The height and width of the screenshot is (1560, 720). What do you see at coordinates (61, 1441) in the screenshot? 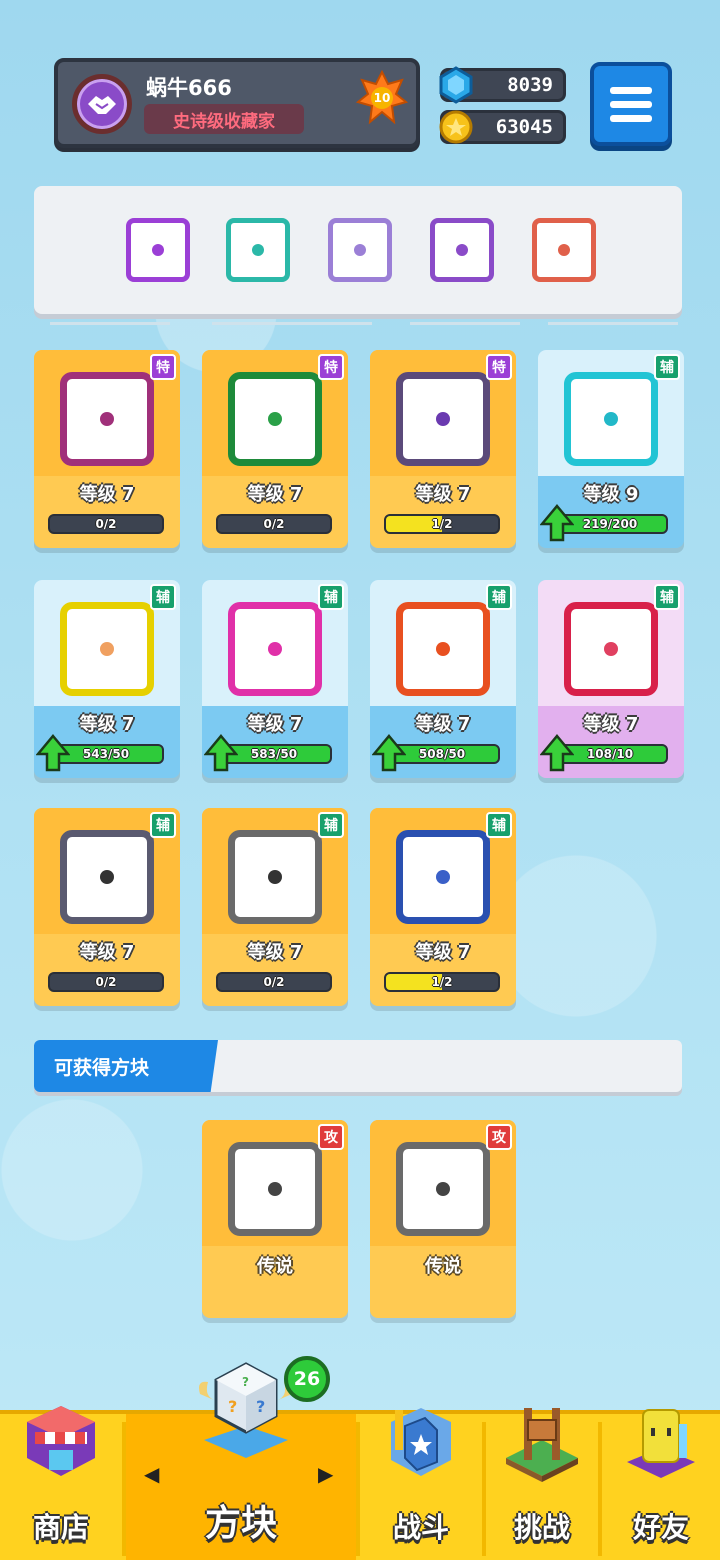
I see `shop-icon` at bounding box center [61, 1441].